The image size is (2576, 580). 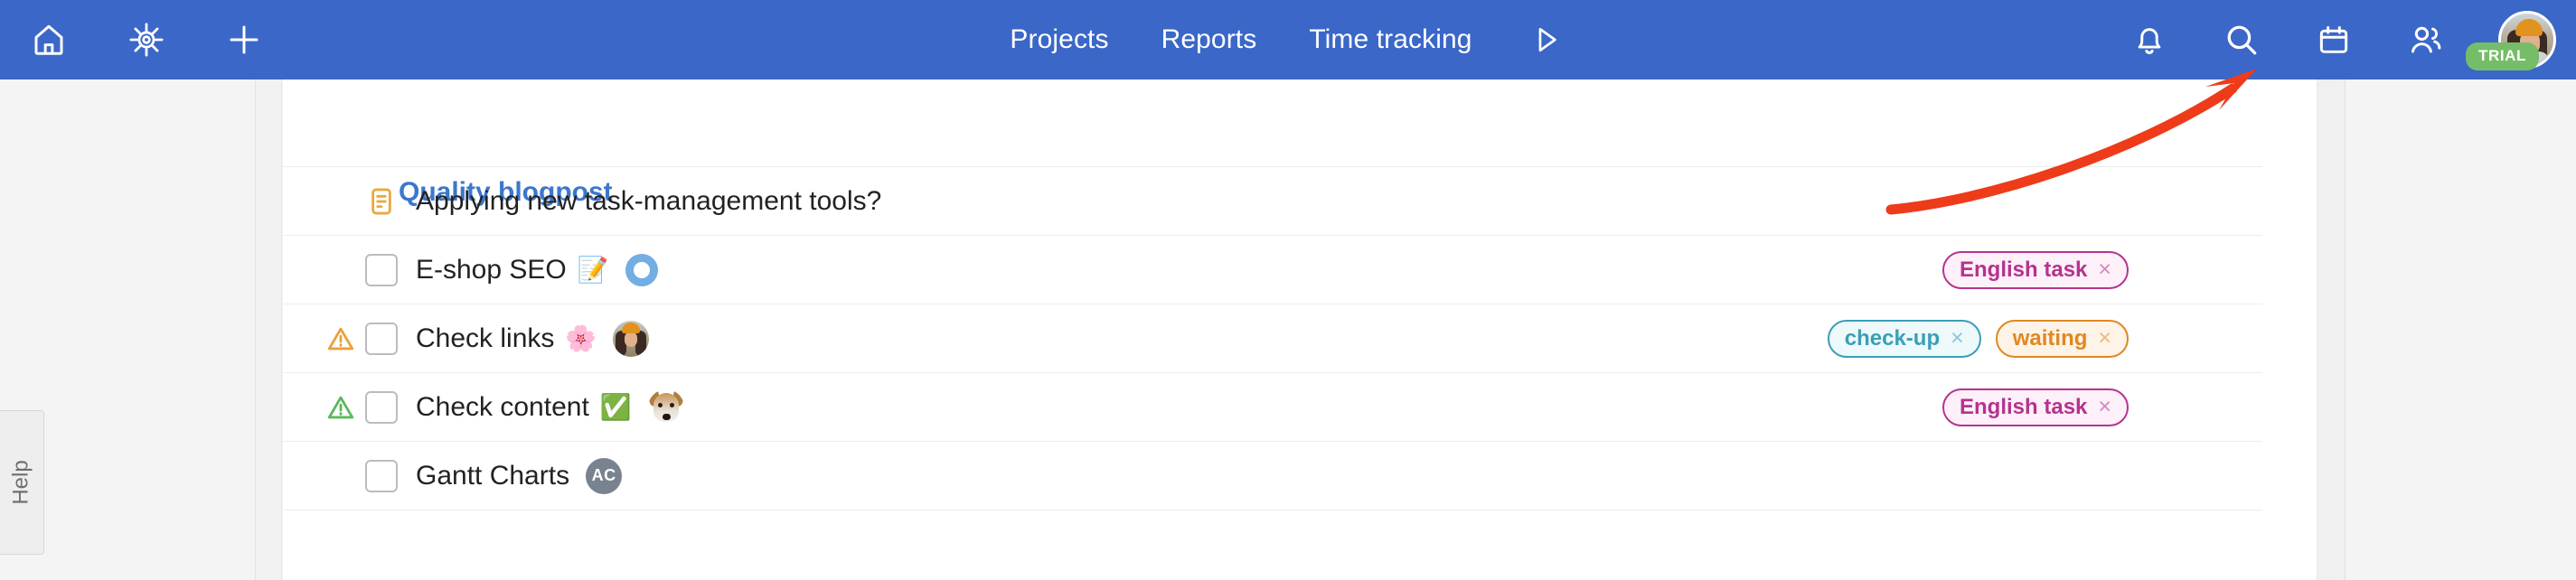 What do you see at coordinates (615, 407) in the screenshot?
I see `task-emoji: ✅` at bounding box center [615, 407].